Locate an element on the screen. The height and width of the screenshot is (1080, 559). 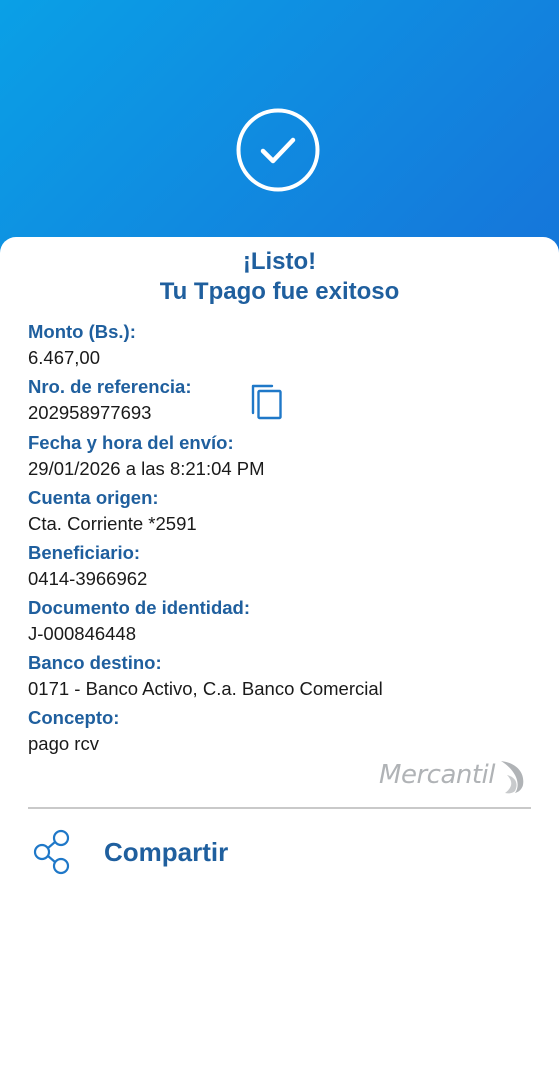
field-label: Concepto: is located at coordinates (74, 717).